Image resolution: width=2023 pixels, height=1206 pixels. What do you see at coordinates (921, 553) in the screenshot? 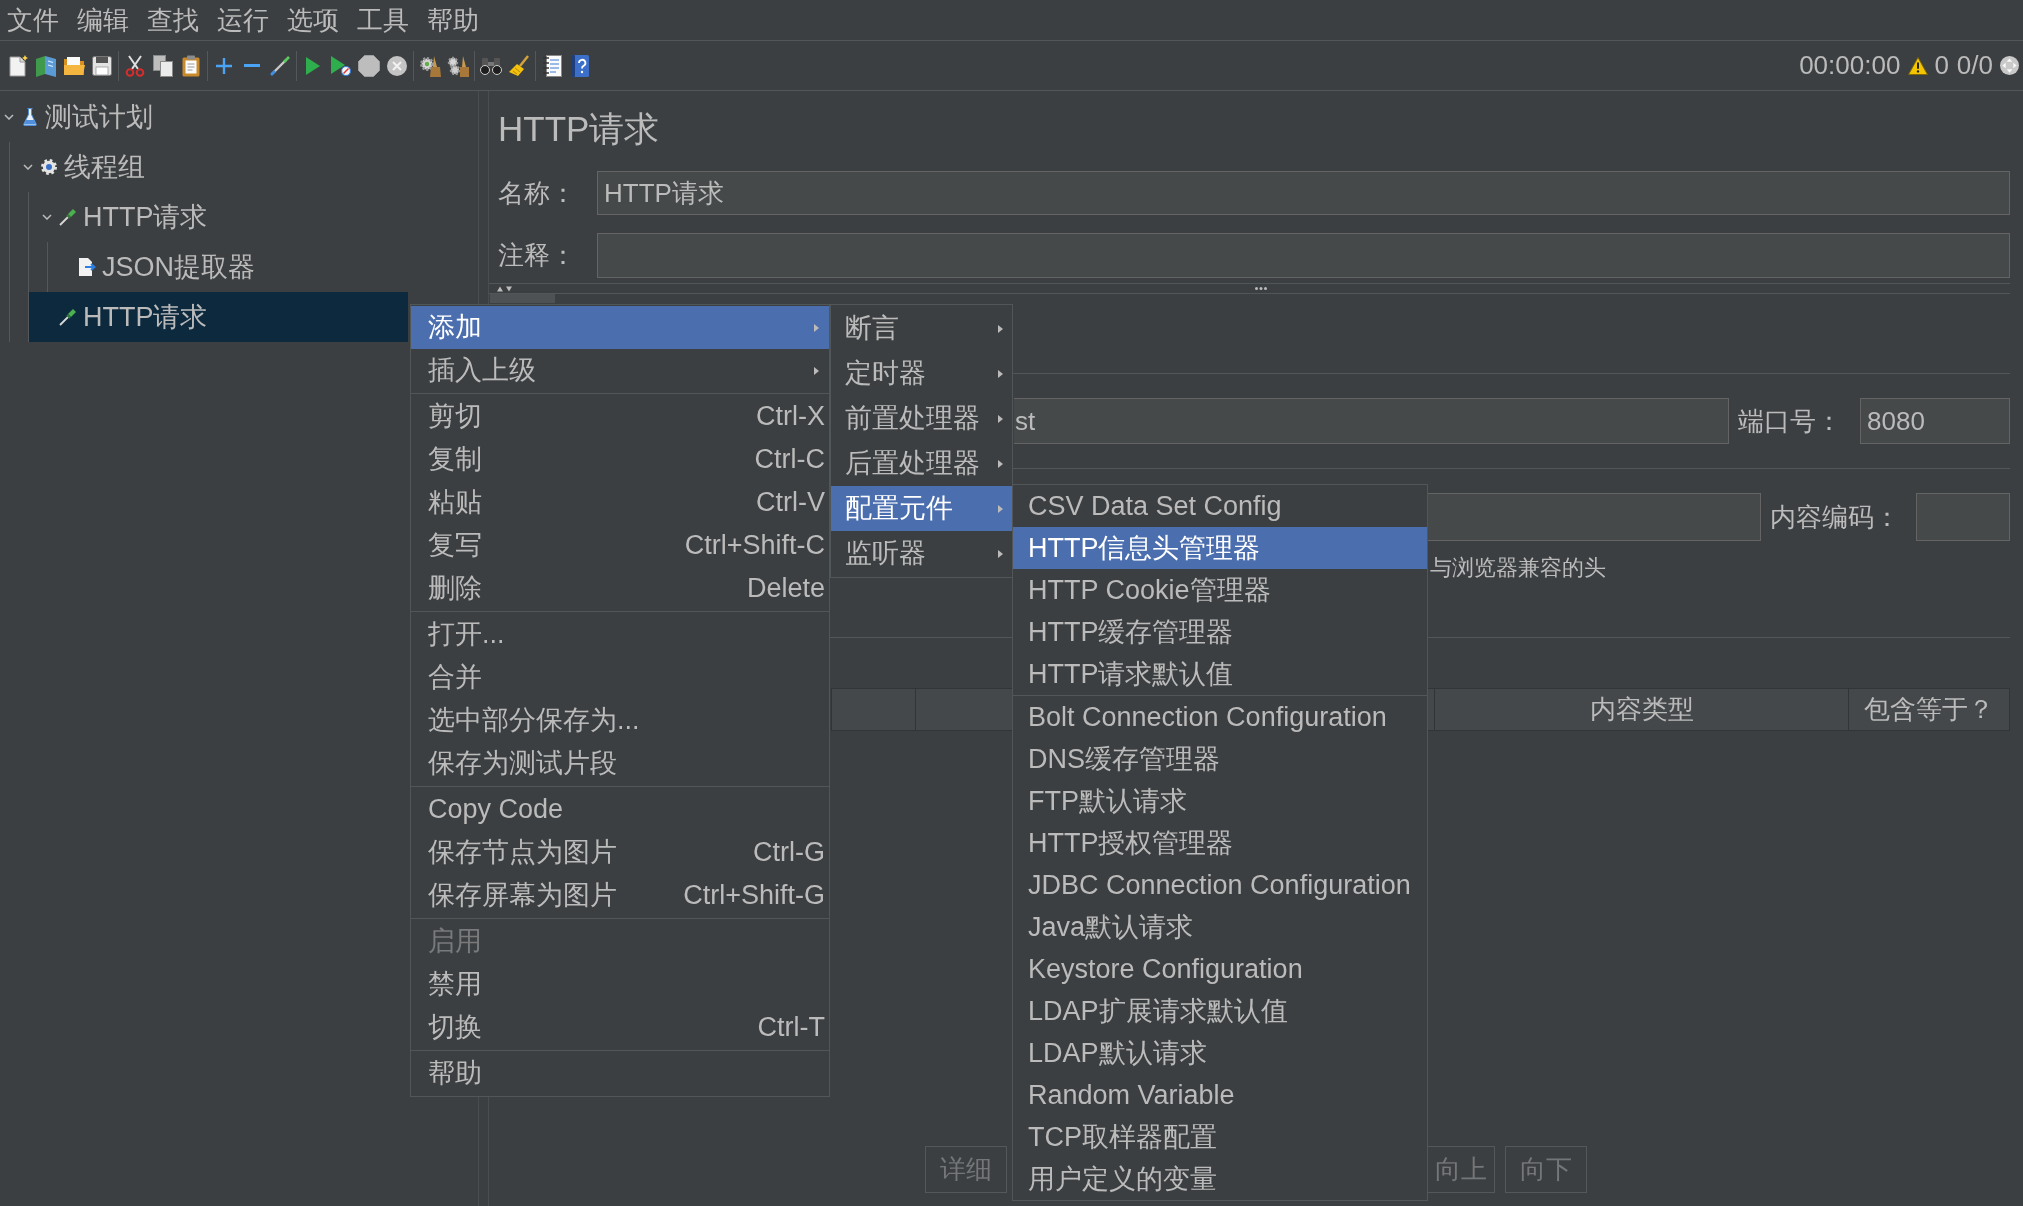
I see `menu-item: 监听器` at bounding box center [921, 553].